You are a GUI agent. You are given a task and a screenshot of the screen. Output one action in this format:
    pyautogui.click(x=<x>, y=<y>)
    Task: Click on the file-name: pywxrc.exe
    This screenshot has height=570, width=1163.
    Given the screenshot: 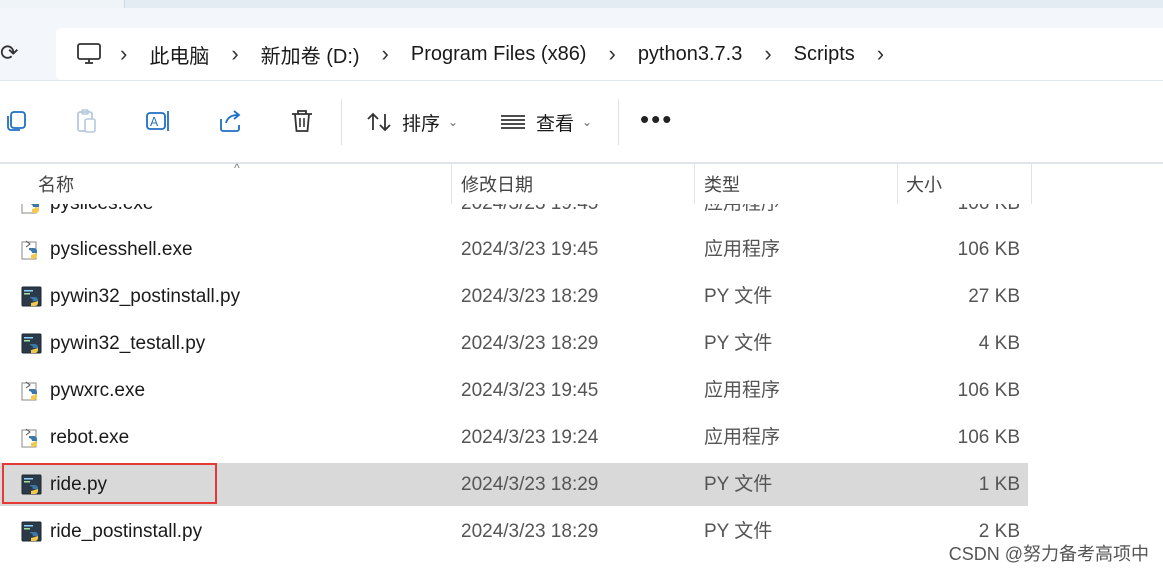 What is the action you would take?
    pyautogui.click(x=97, y=390)
    